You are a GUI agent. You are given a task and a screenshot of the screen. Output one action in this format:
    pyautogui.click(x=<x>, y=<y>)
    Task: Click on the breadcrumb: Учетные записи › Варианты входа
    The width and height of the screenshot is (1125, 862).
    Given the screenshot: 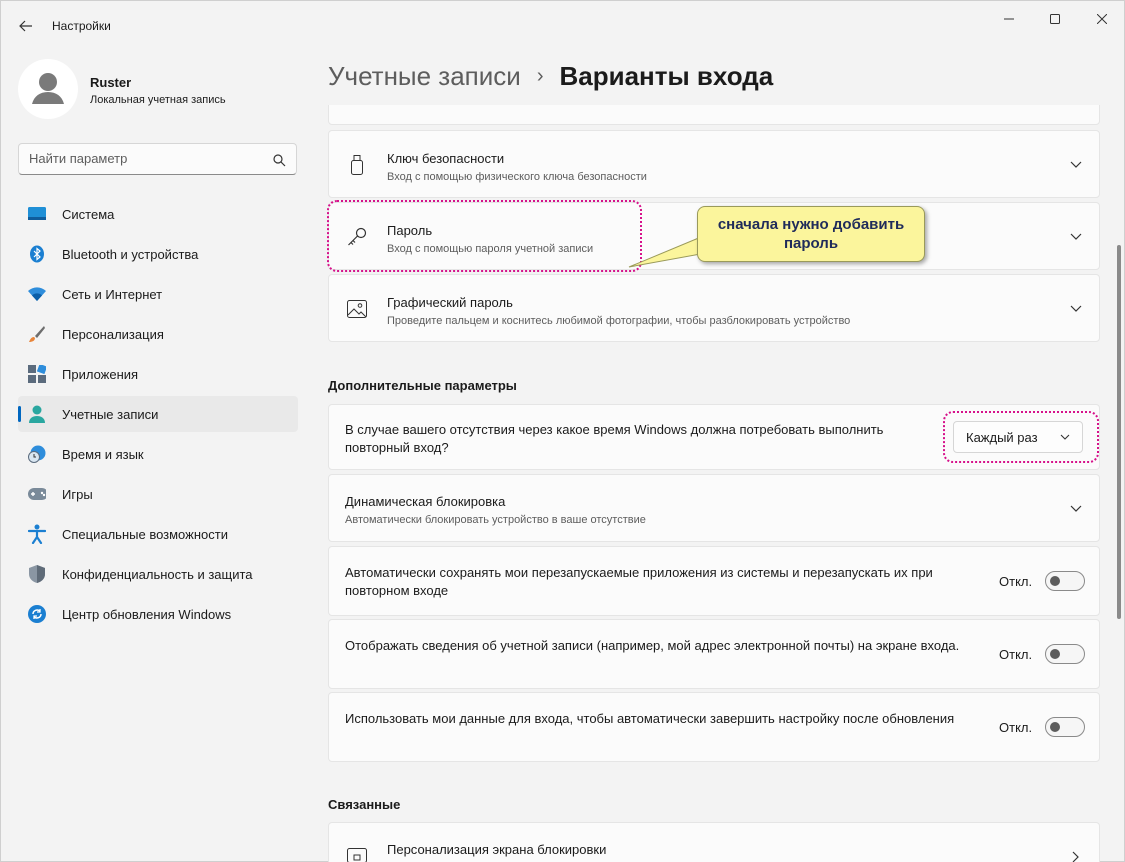 What is the action you would take?
    pyautogui.click(x=550, y=76)
    